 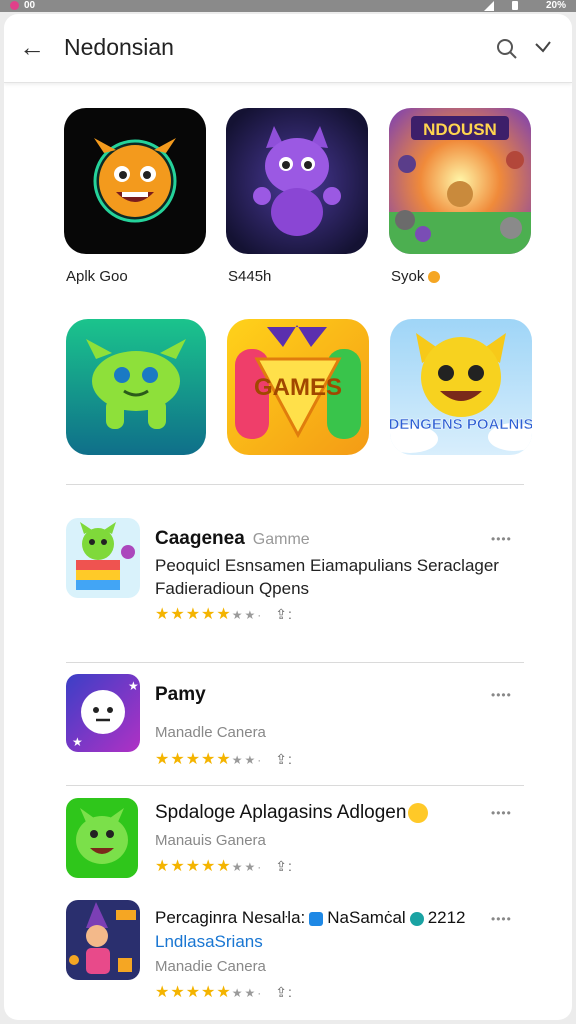 What do you see at coordinates (292, 813) in the screenshot?
I see `list-item-title: Spdaloge Aplagasins Adlogen` at bounding box center [292, 813].